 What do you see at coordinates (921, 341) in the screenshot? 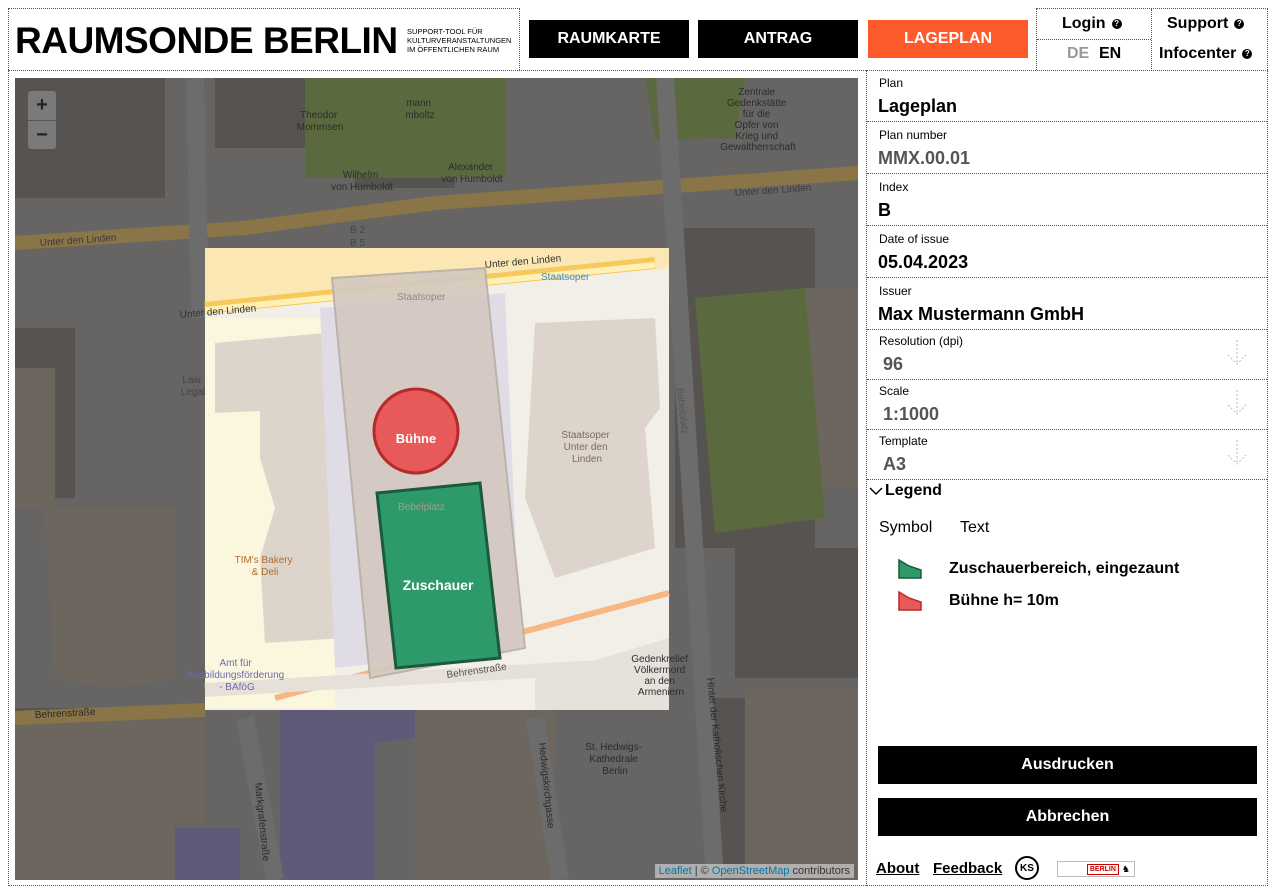
I see `field-label: Resolution (dpi)` at bounding box center [921, 341].